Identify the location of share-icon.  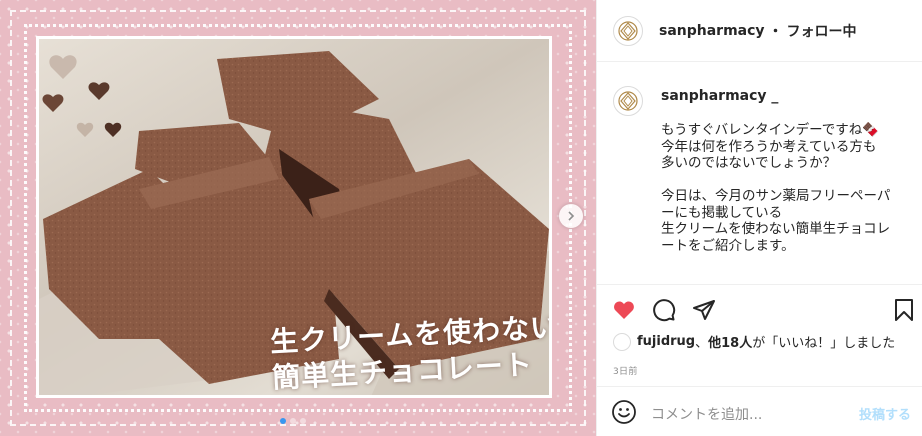
(704, 310).